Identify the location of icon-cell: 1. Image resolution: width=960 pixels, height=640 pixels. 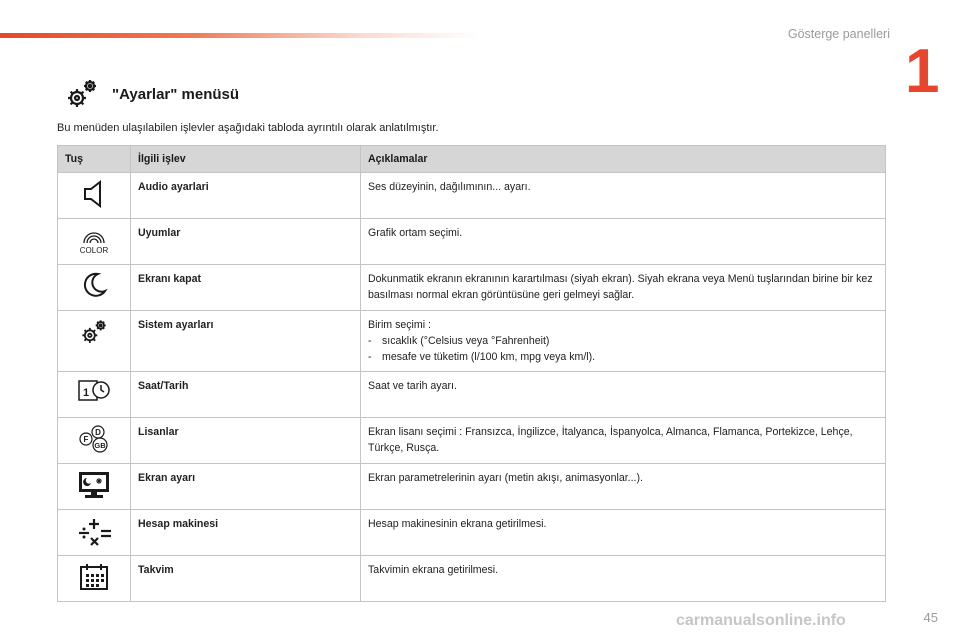
(94, 394).